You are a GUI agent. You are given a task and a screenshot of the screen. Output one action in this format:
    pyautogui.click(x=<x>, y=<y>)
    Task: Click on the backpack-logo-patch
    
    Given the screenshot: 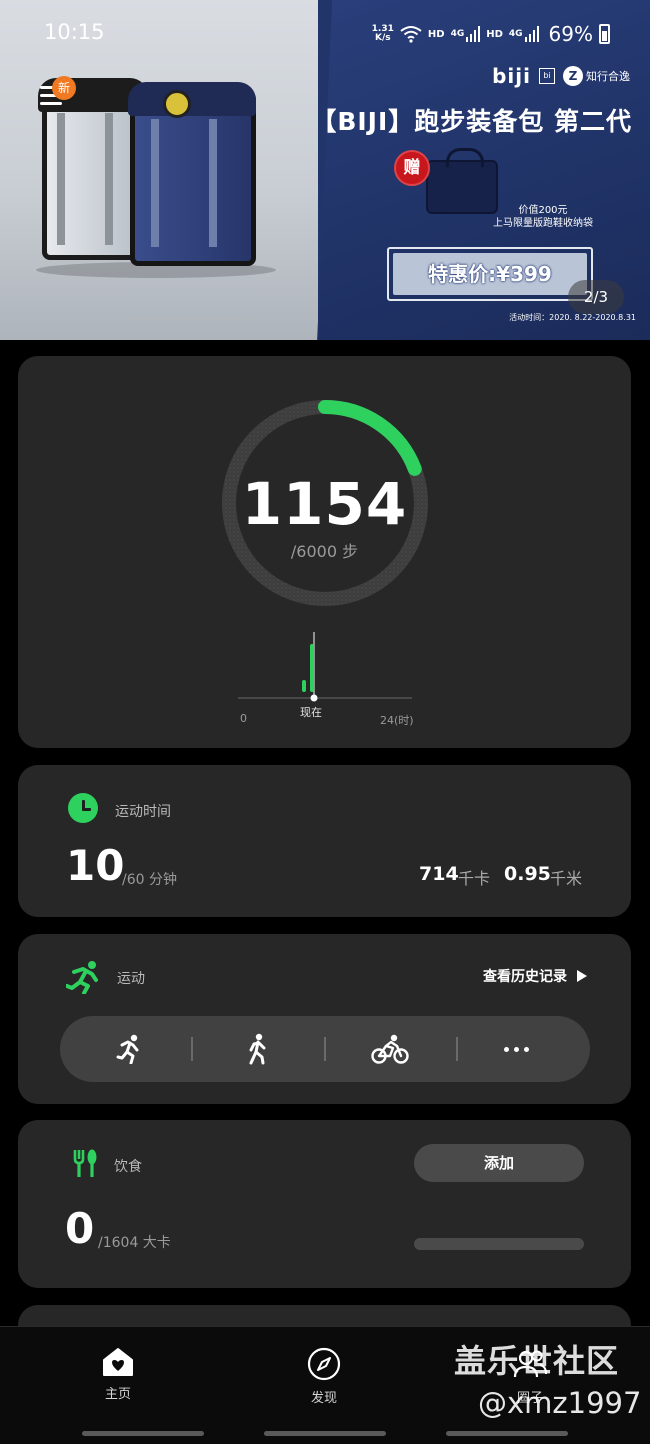 What is the action you would take?
    pyautogui.click(x=177, y=104)
    